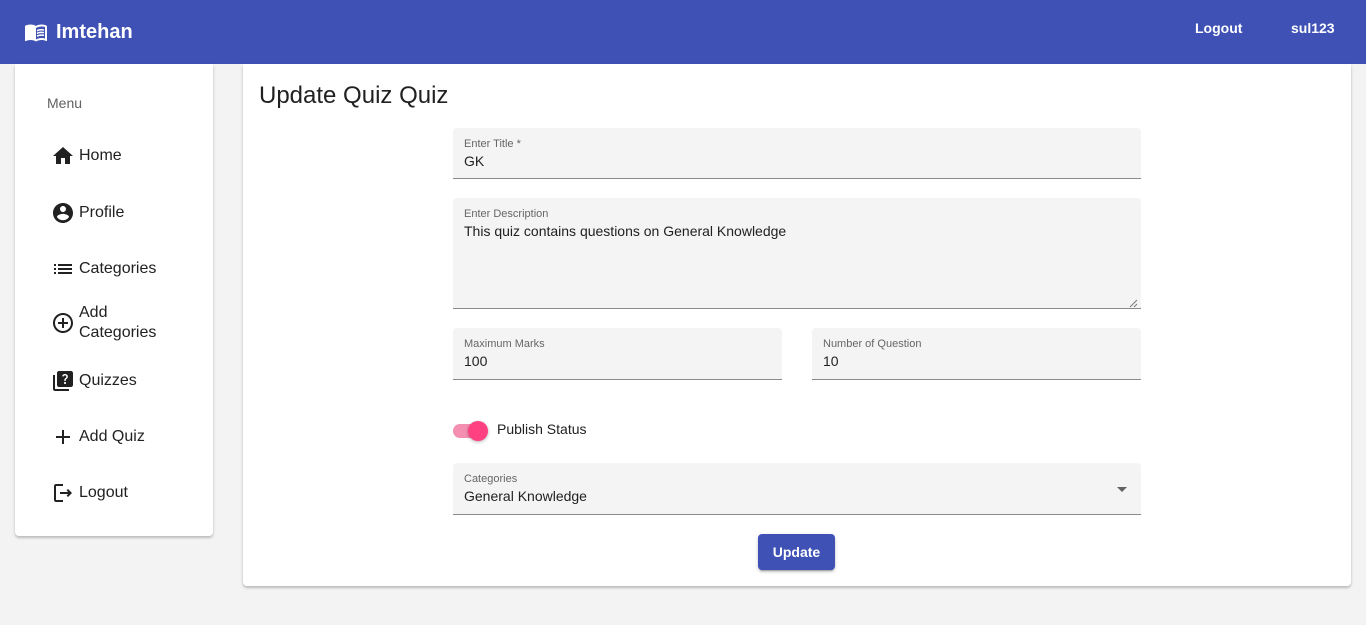  Describe the element at coordinates (63, 213) in the screenshot. I see `account-circle-icon` at that location.